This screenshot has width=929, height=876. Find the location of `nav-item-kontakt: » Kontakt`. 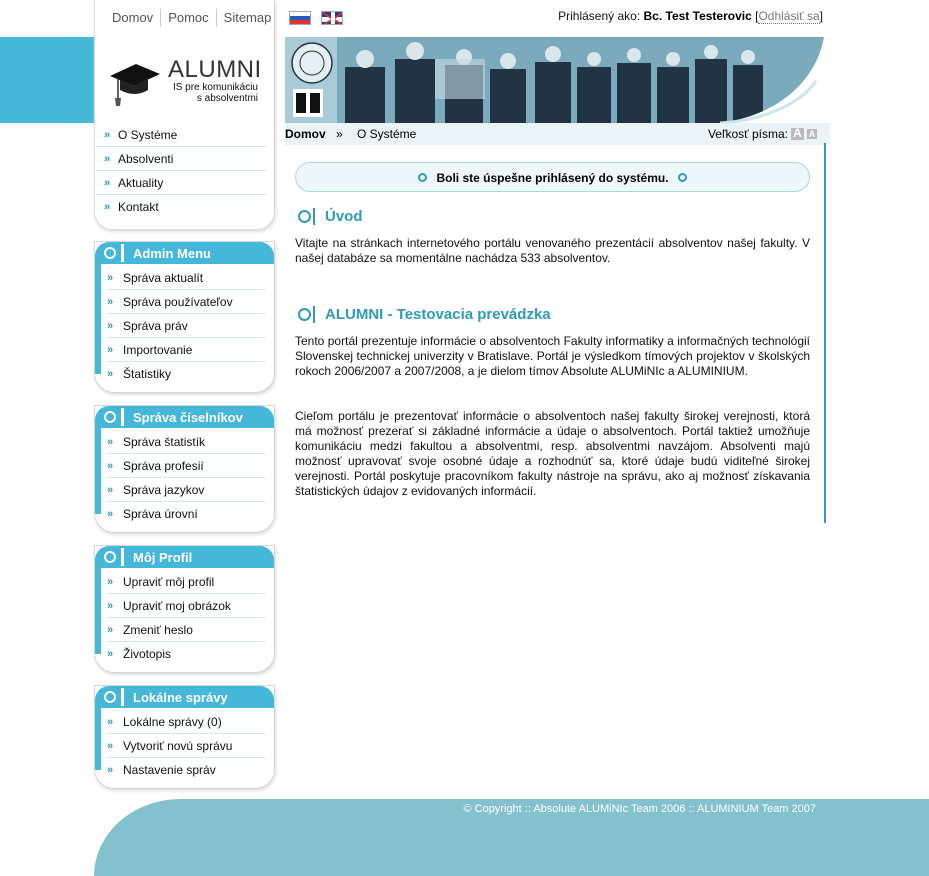

nav-item-kontakt: » Kontakt is located at coordinates (180, 207).